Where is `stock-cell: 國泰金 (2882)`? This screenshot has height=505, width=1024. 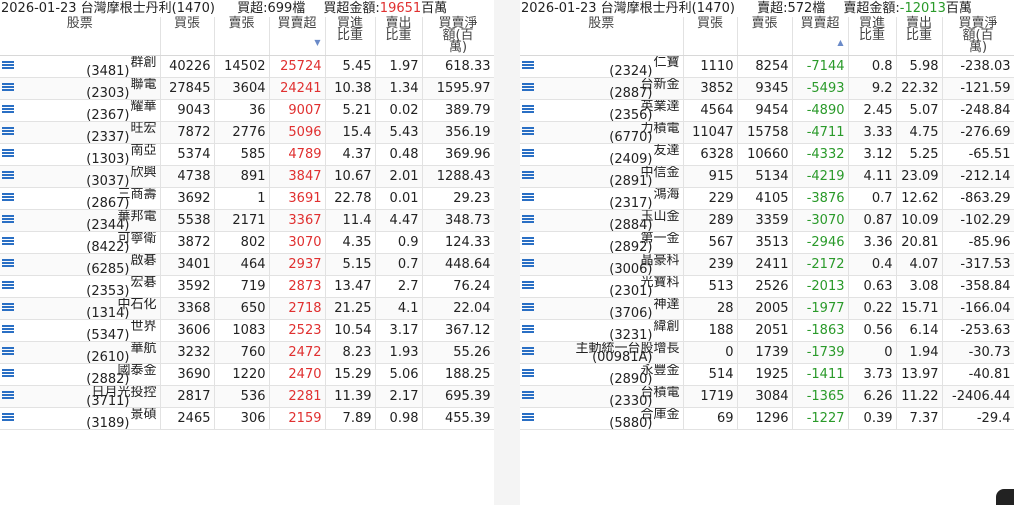 stock-cell: 國泰金 (2882) is located at coordinates (80, 374).